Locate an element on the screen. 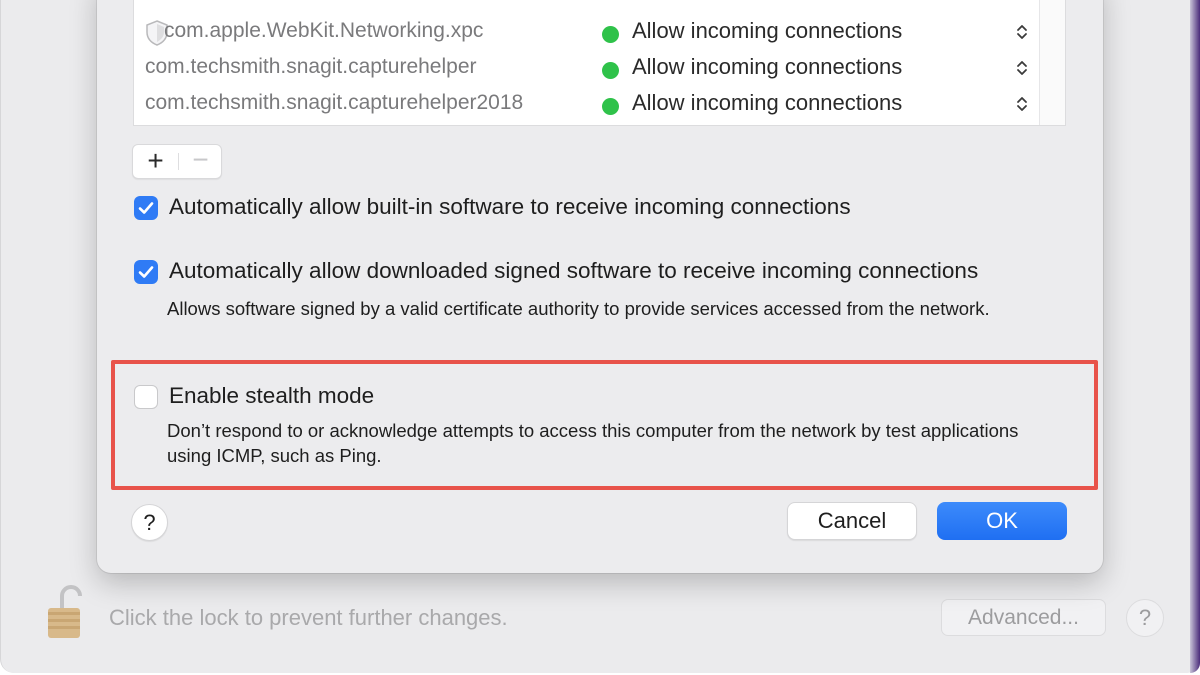  app-name: com.apple.WebKit.Networking.xpc is located at coordinates (324, 30).